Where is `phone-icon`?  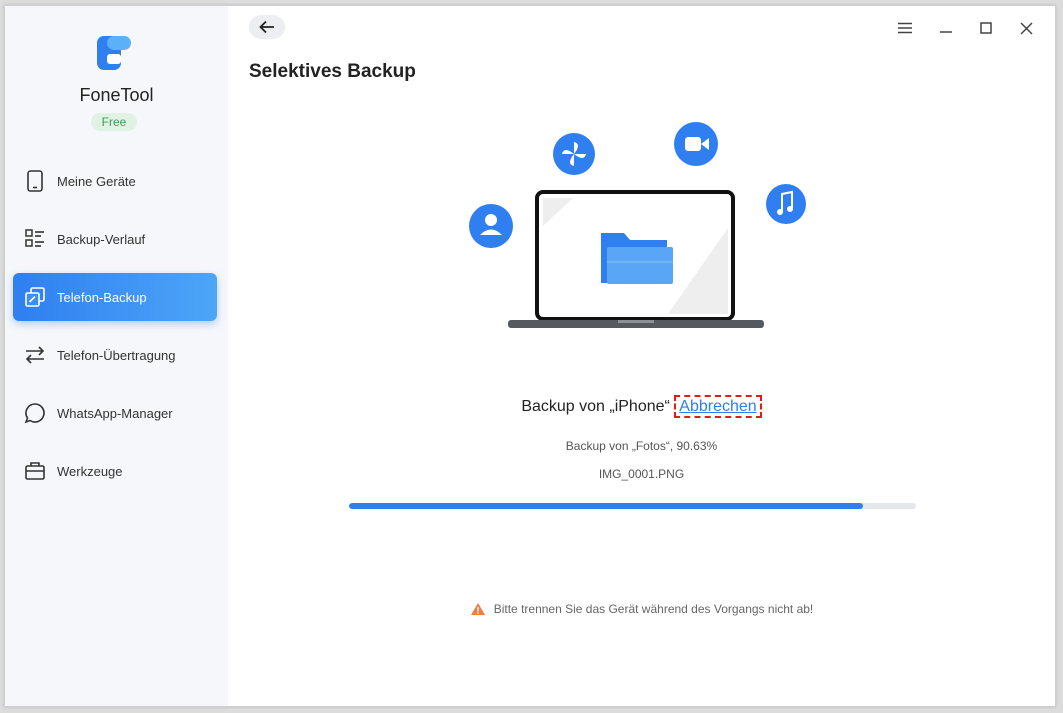 phone-icon is located at coordinates (35, 181).